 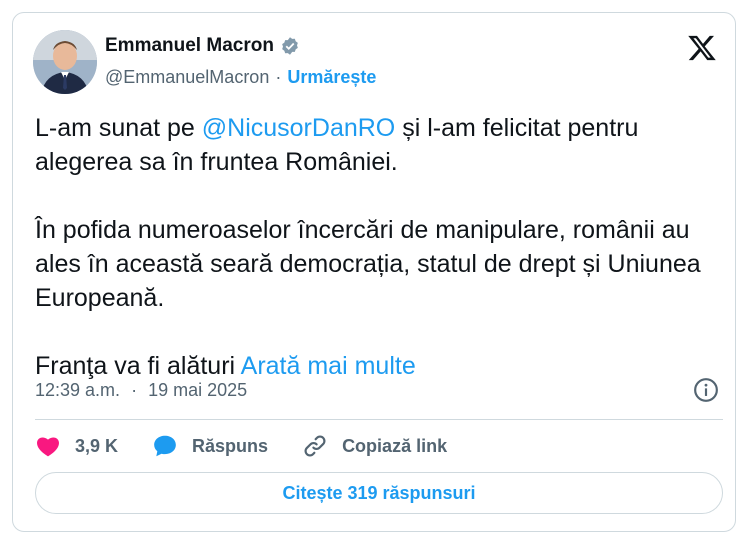 I want to click on tweet-text-segment: Franţa va fi alături, so click(x=138, y=366).